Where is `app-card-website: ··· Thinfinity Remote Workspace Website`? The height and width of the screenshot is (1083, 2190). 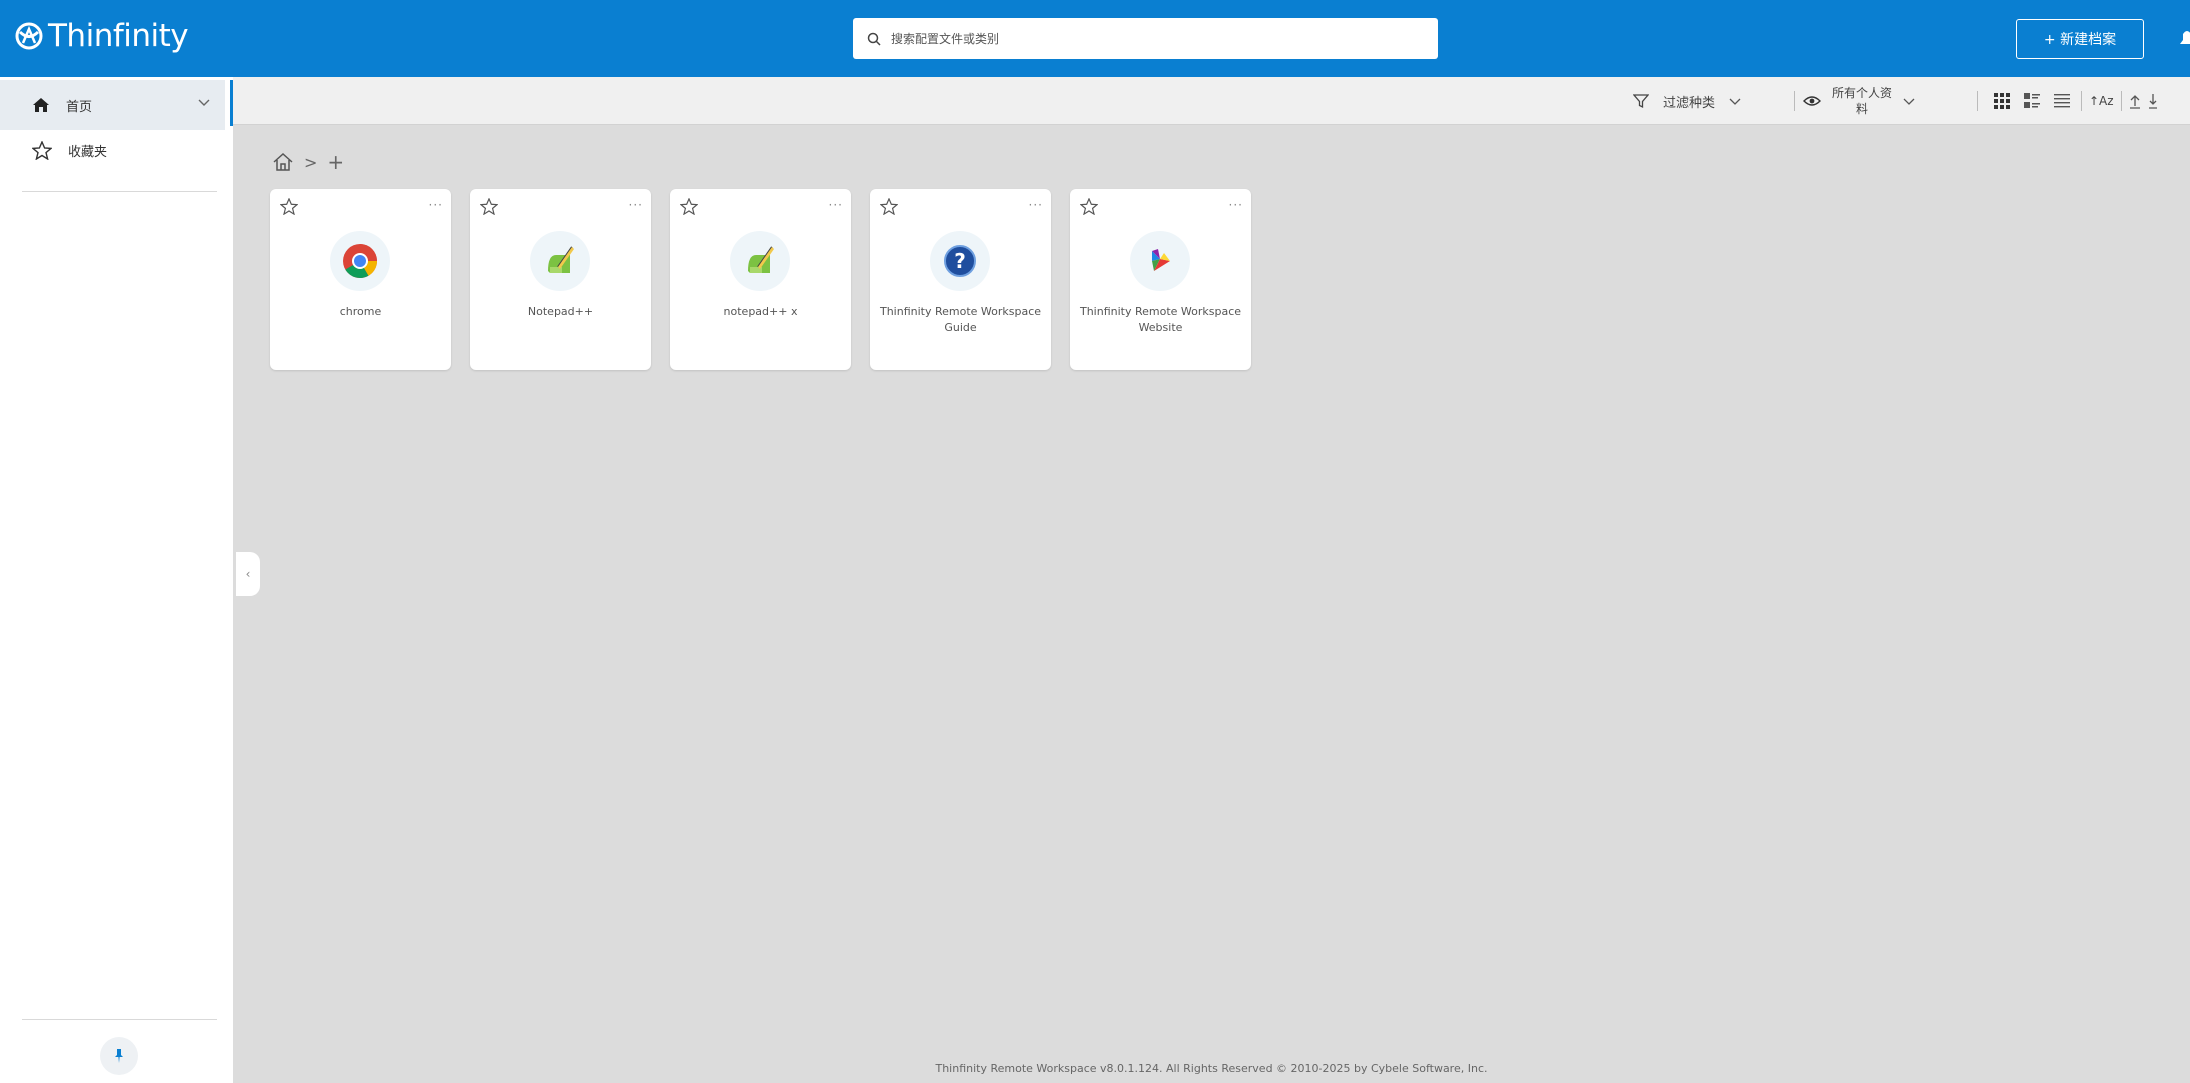
app-card-website: ··· Thinfinity Remote Workspace Website is located at coordinates (1160, 279).